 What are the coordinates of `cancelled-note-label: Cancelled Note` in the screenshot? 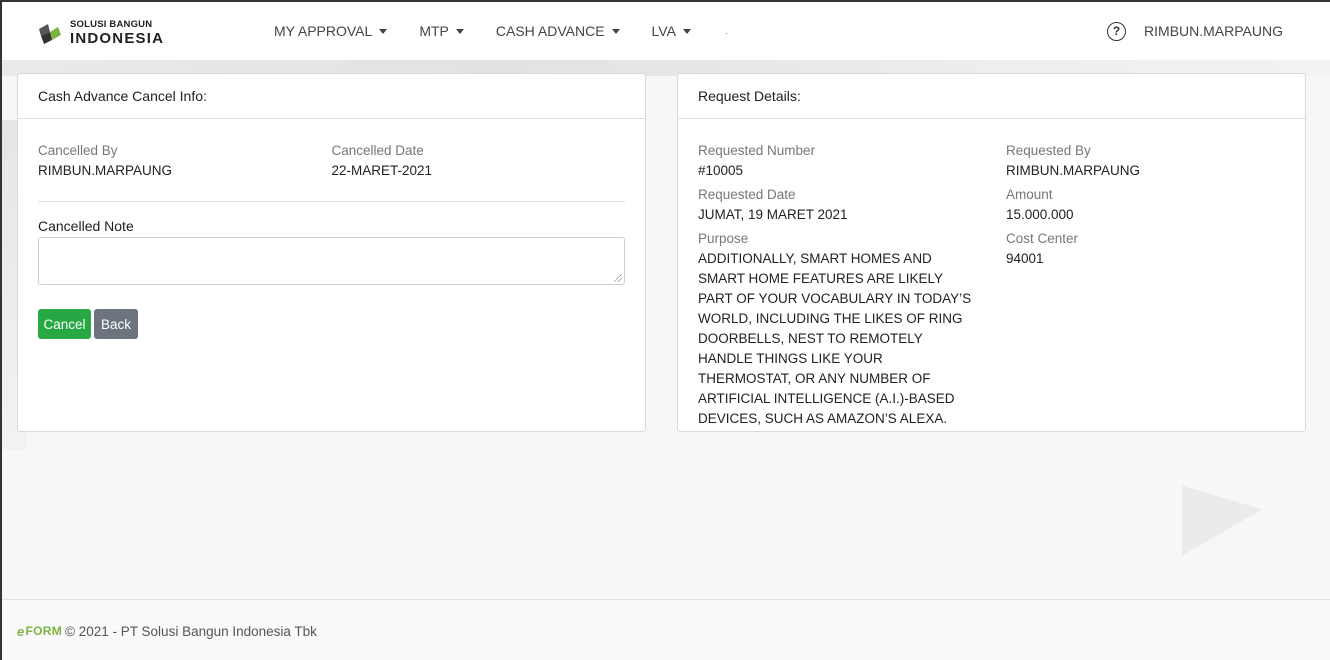 It's located at (86, 226).